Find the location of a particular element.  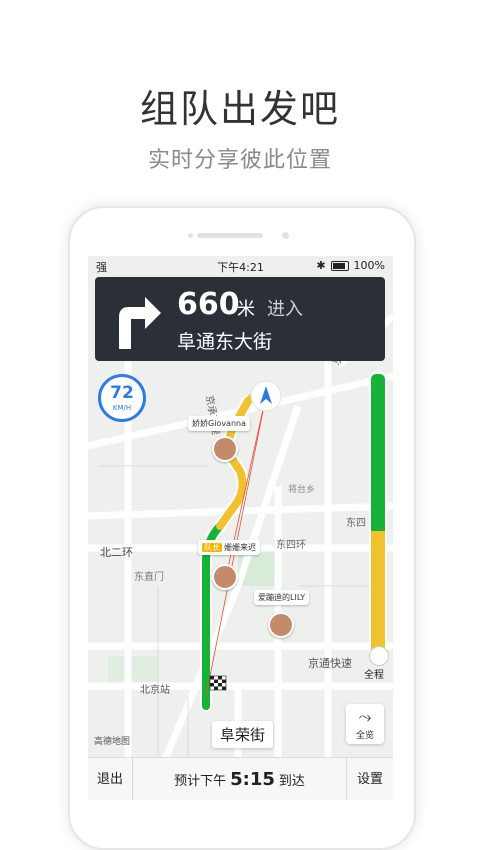

overview-label: 全览 is located at coordinates (364, 736).